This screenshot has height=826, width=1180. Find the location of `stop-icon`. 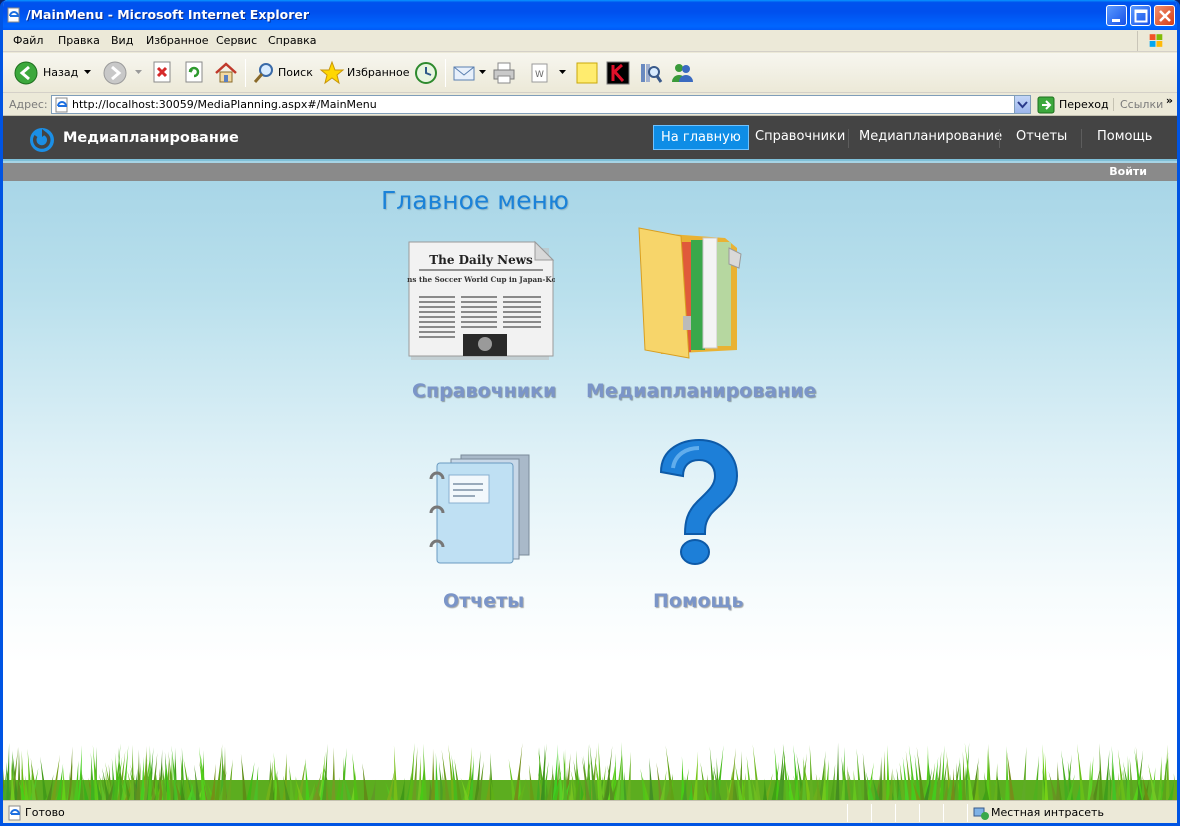

stop-icon is located at coordinates (162, 72).